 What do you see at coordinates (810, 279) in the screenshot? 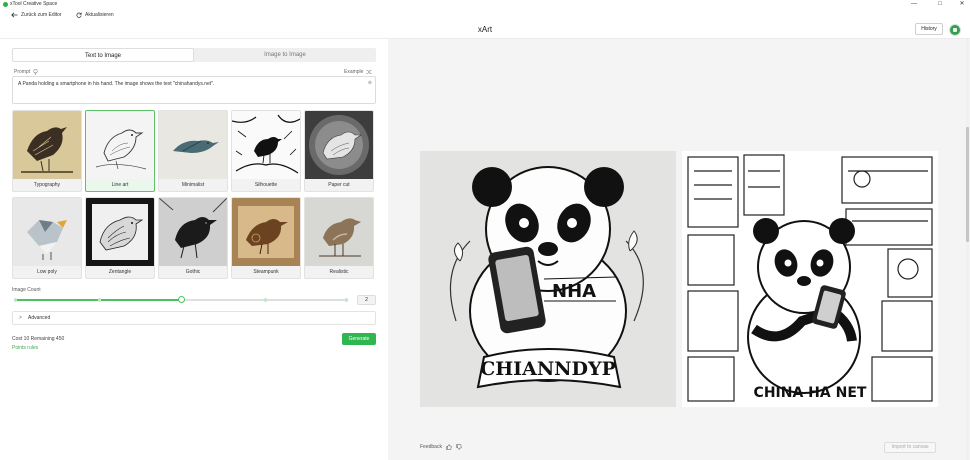
I see `result-image-2: CHINA HA NET` at bounding box center [810, 279].